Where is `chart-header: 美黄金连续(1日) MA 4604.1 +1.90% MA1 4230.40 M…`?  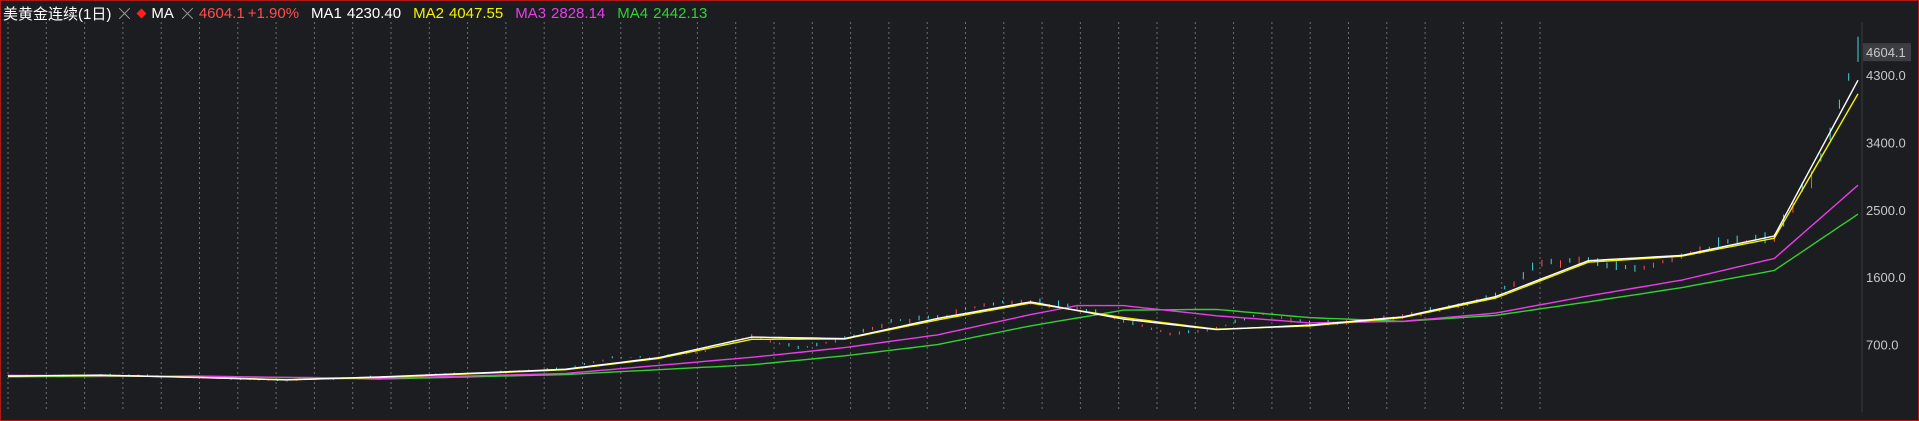
chart-header: 美黄金连续(1日) MA 4604.1 +1.90% MA1 4230.40 M… is located at coordinates (357, 13).